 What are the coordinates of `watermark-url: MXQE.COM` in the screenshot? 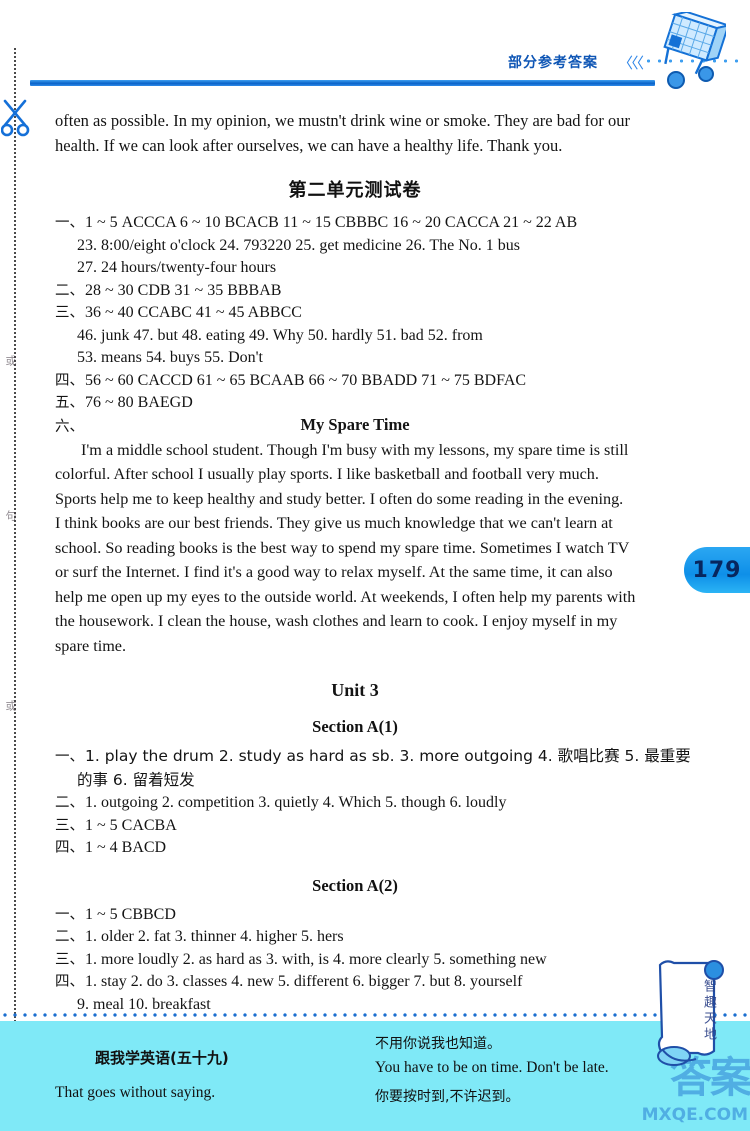 It's located at (694, 1115).